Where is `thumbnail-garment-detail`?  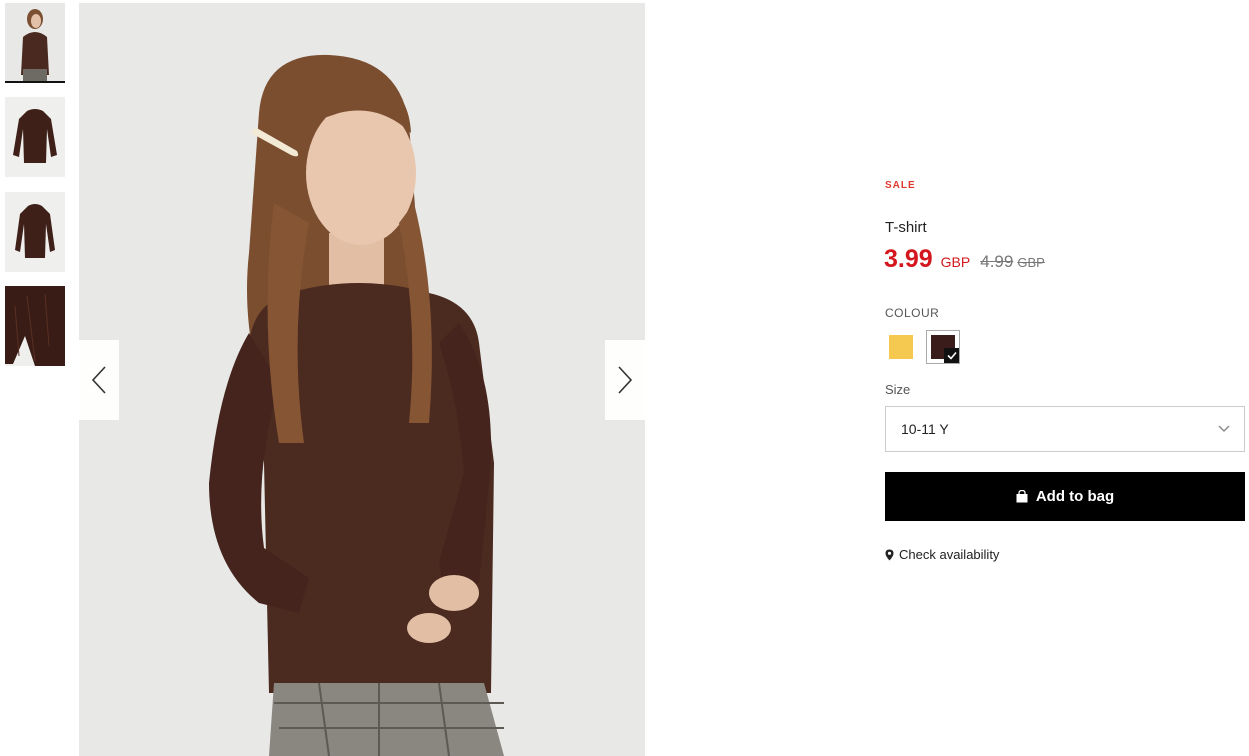 thumbnail-garment-detail is located at coordinates (35, 326).